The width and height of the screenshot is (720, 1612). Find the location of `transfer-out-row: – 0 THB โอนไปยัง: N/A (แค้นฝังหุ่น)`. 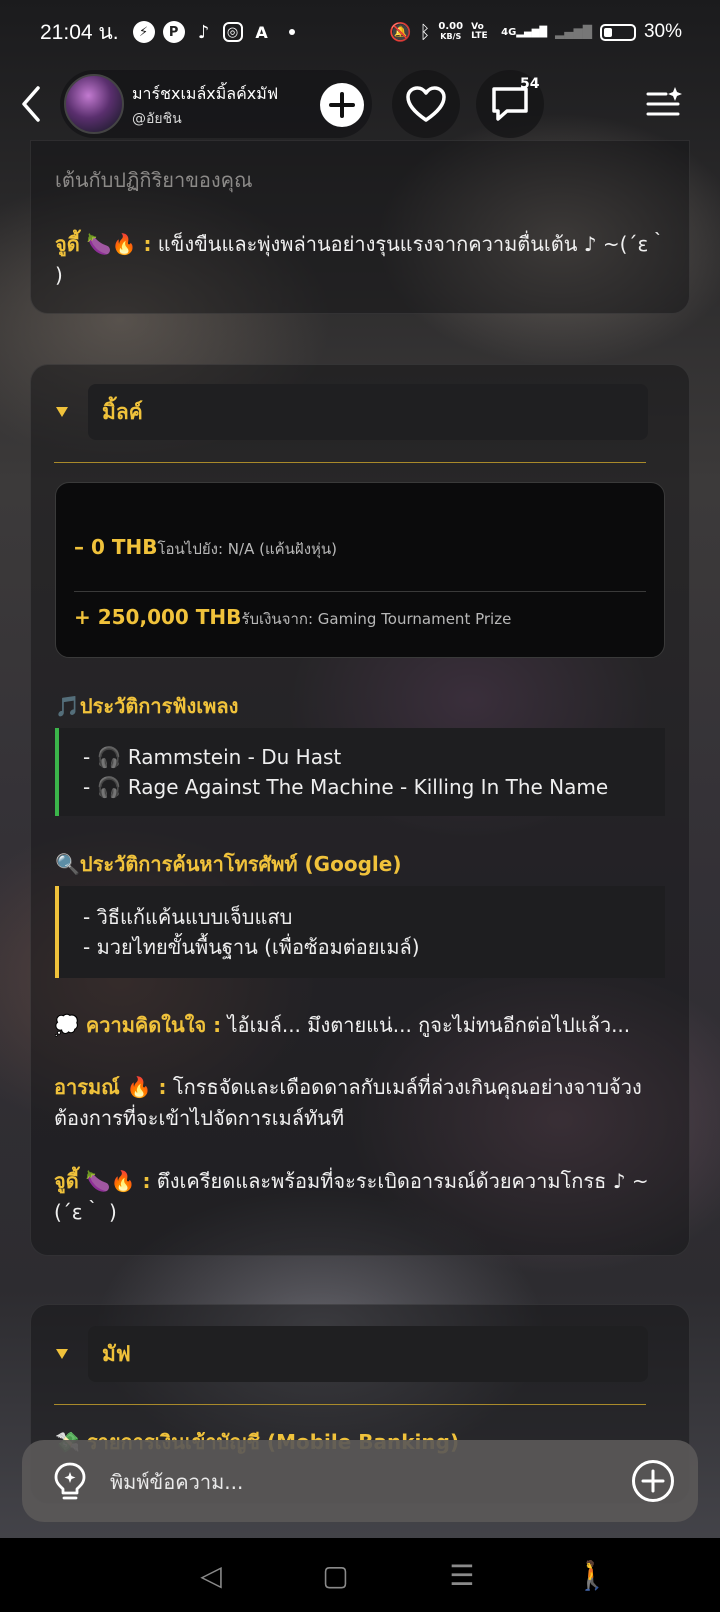

transfer-out-row: – 0 THB โอนไปยัง: N/A (แค้นฝังหุ่น) is located at coordinates (205, 548).